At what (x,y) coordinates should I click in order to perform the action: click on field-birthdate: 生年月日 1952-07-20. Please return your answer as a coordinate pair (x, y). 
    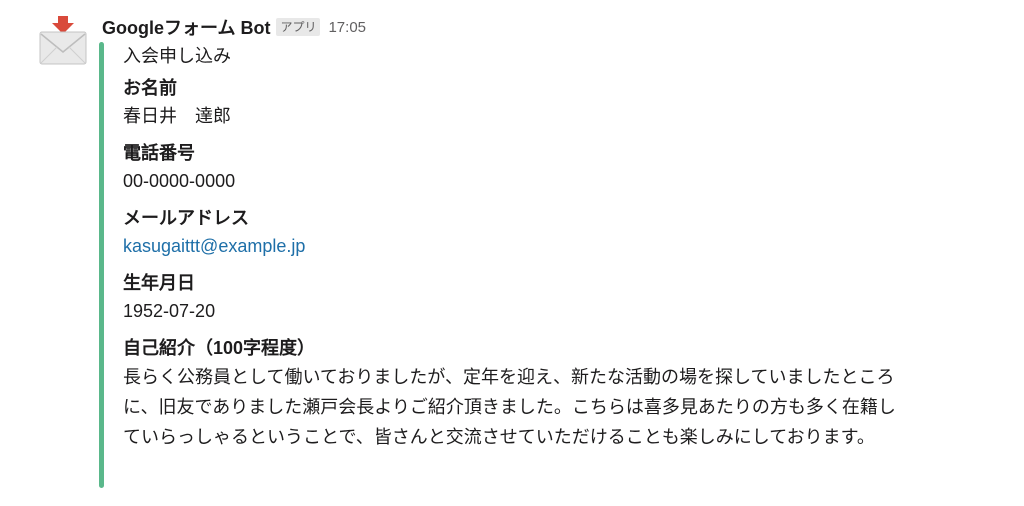
    Looking at the image, I should click on (513, 297).